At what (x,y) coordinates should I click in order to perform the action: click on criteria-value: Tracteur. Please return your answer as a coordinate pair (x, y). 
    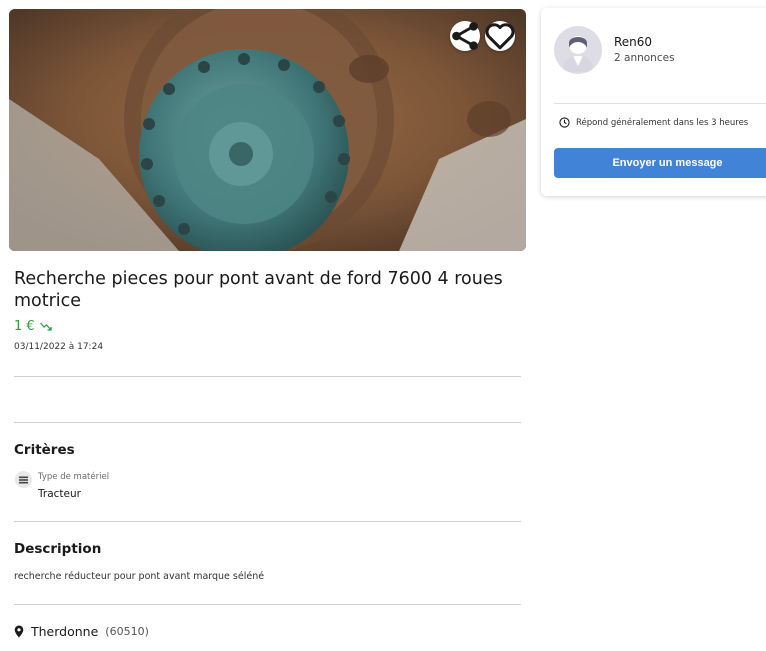
    Looking at the image, I should click on (59, 494).